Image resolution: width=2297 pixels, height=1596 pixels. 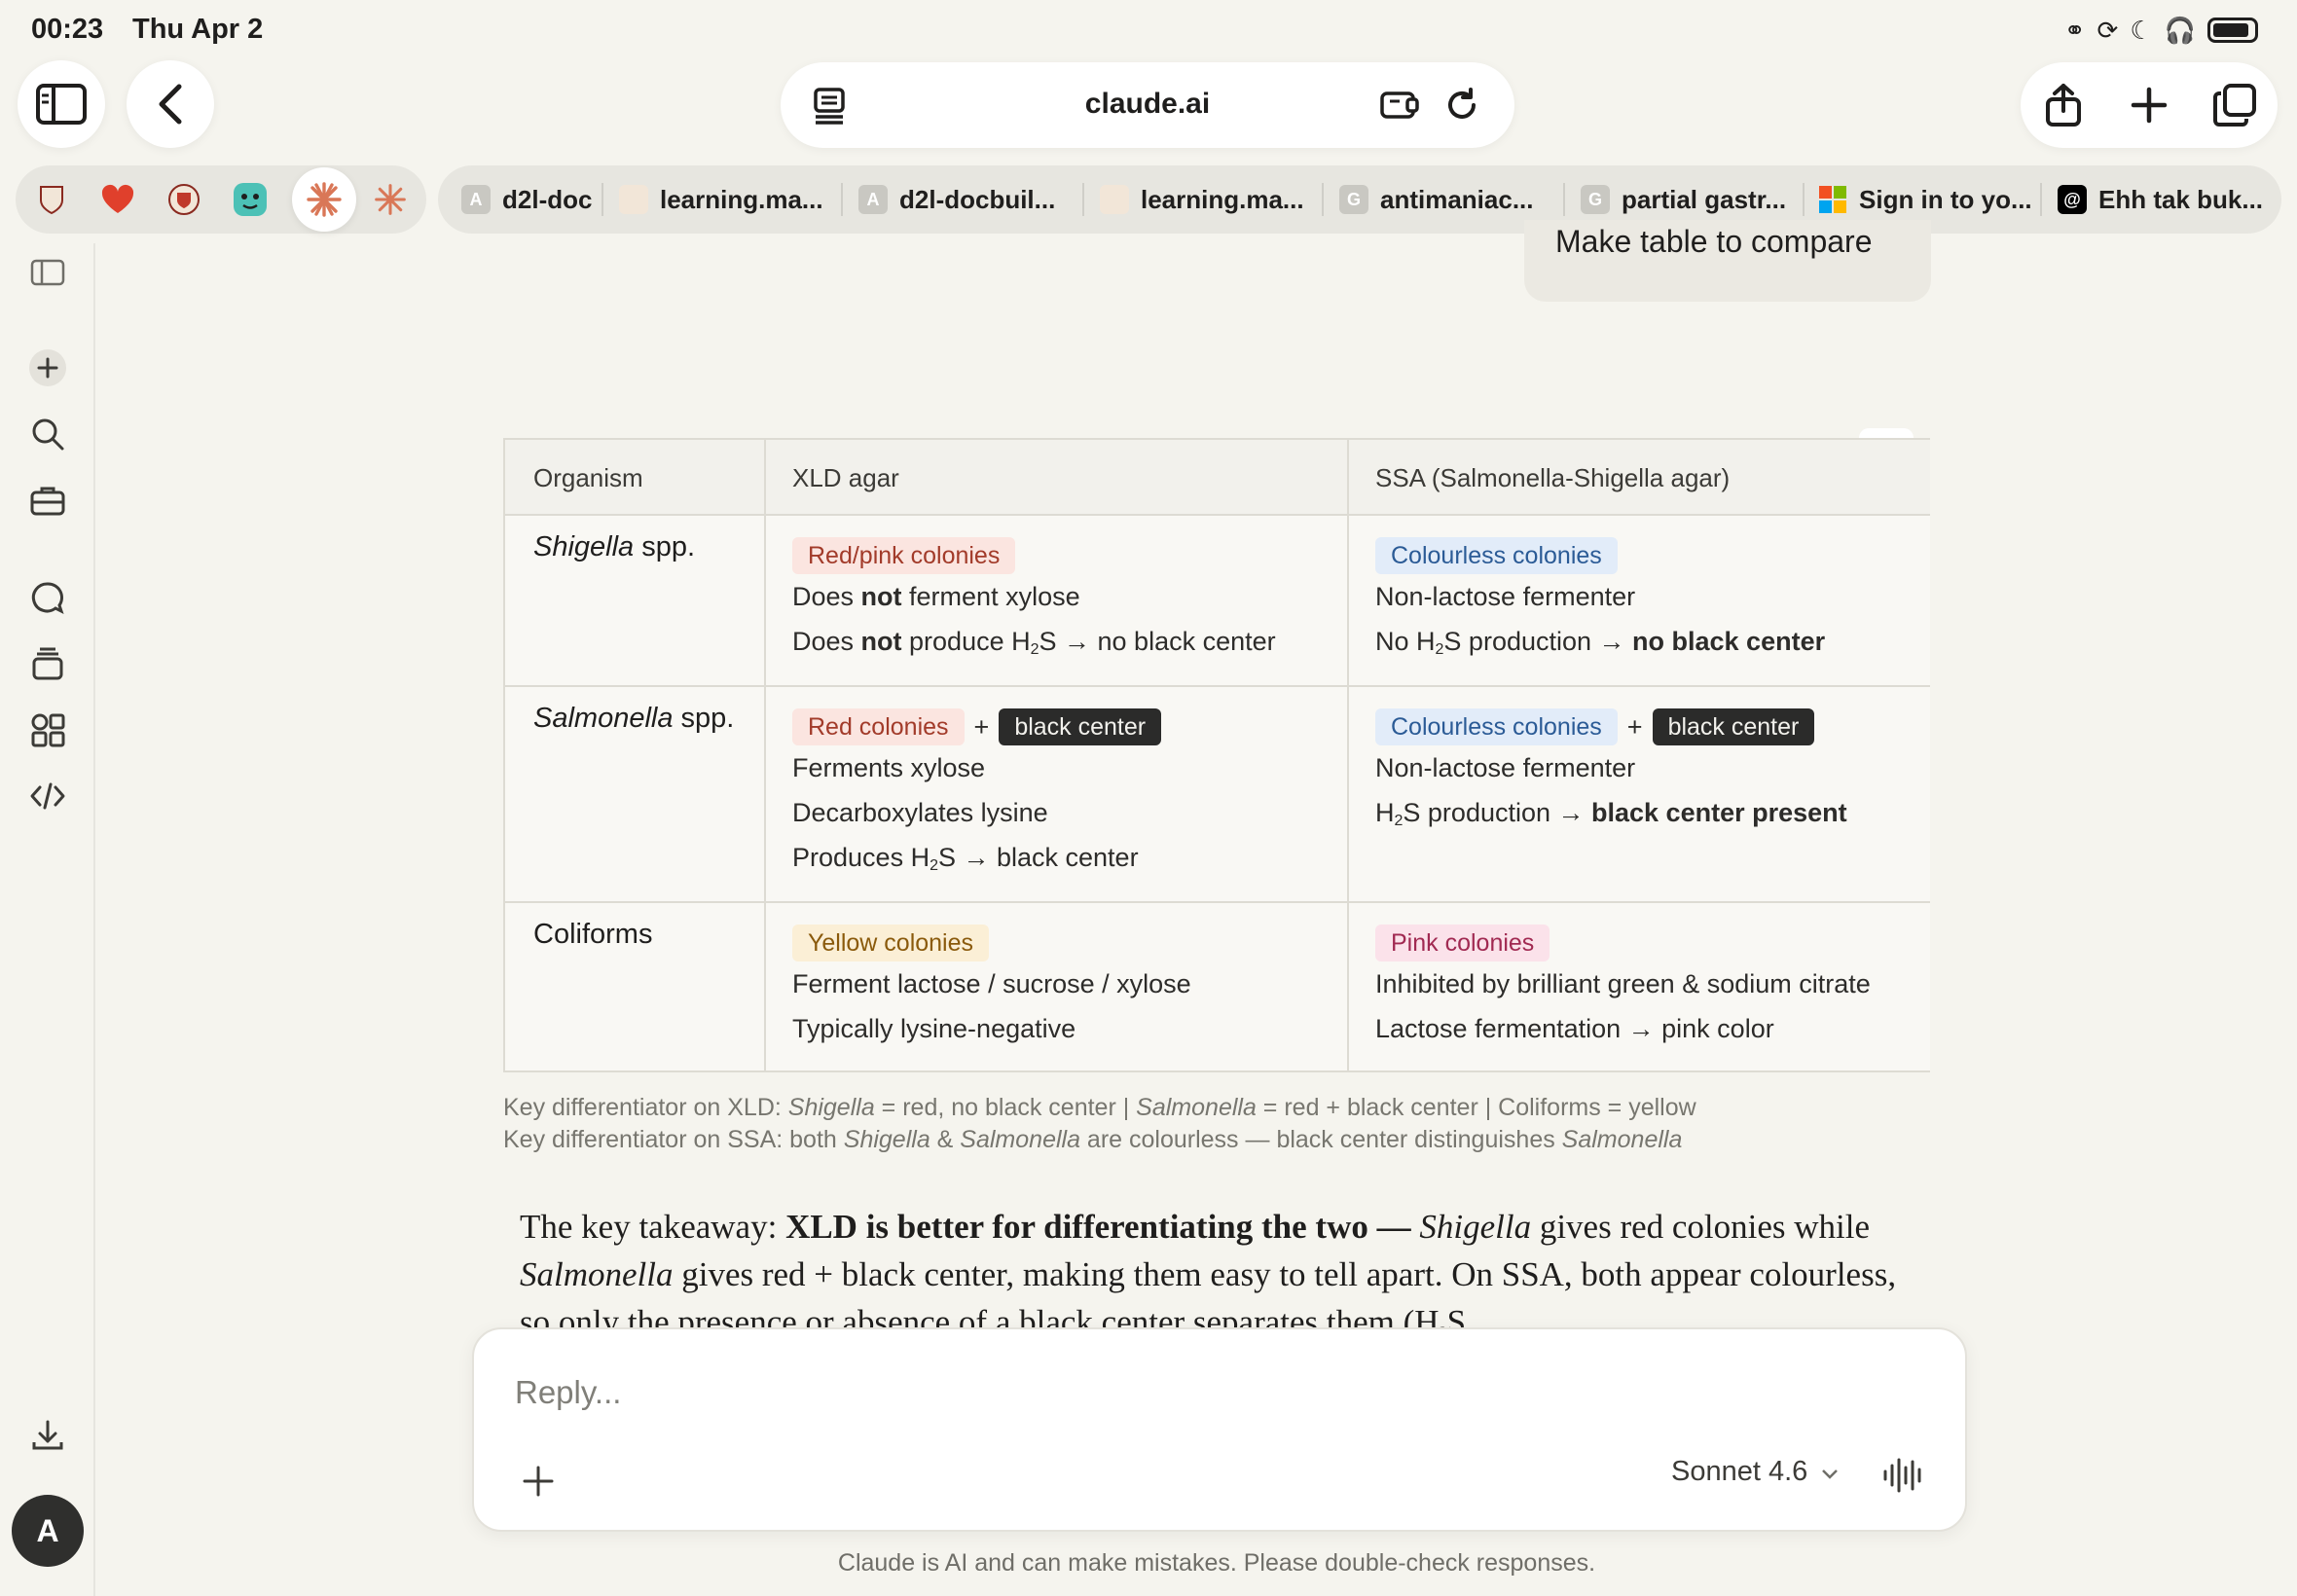 I want to click on heart-icon, so click(x=117, y=199).